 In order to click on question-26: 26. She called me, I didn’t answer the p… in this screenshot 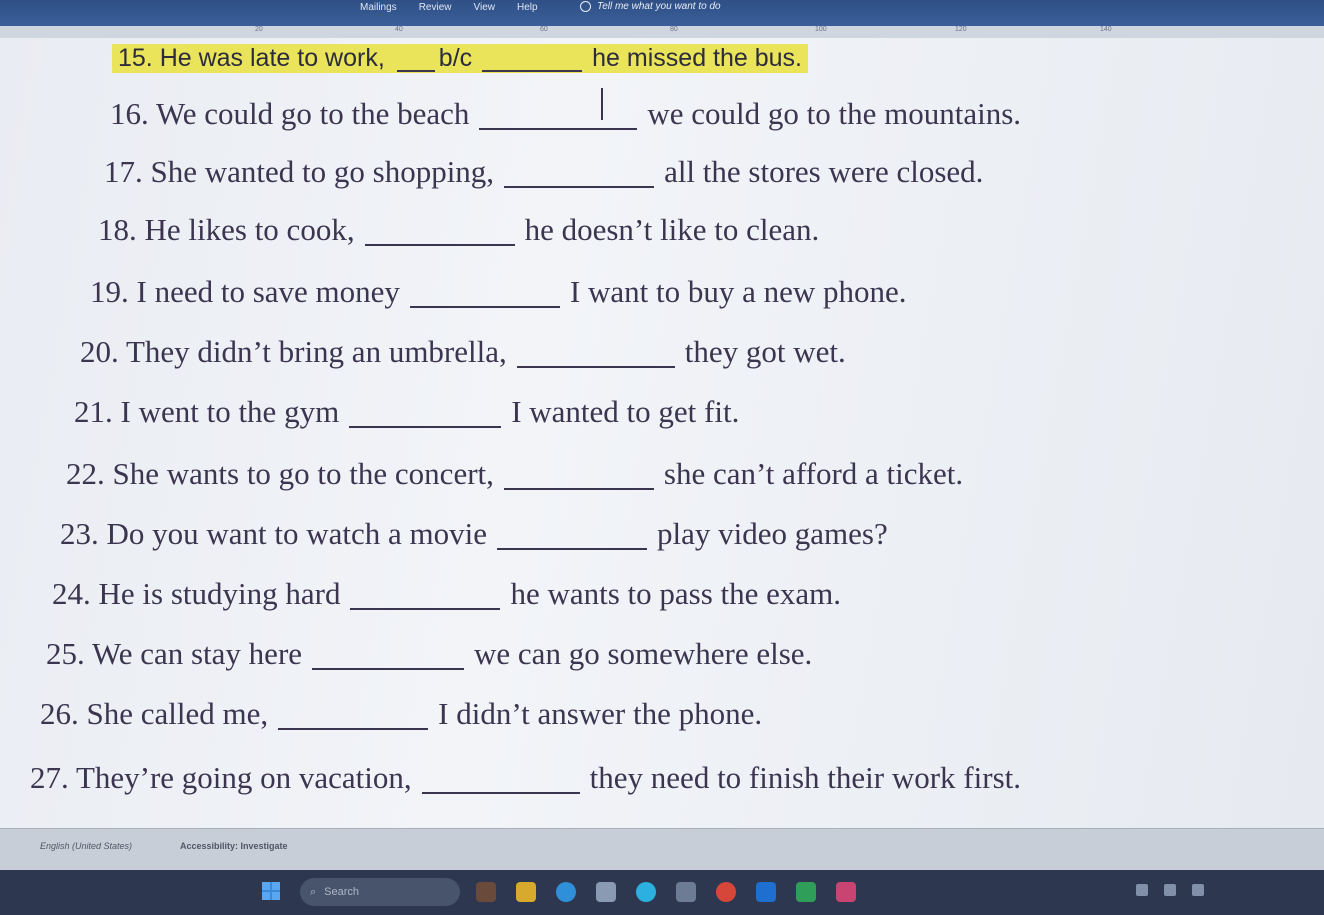, I will do `click(401, 714)`.